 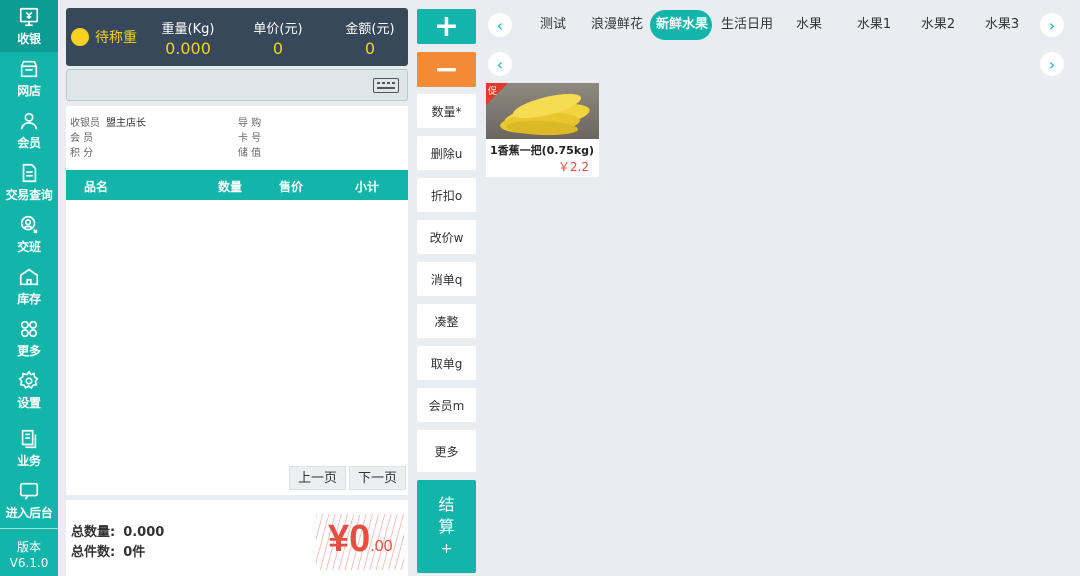 I want to click on quantity-button: 数量*, so click(x=446, y=111).